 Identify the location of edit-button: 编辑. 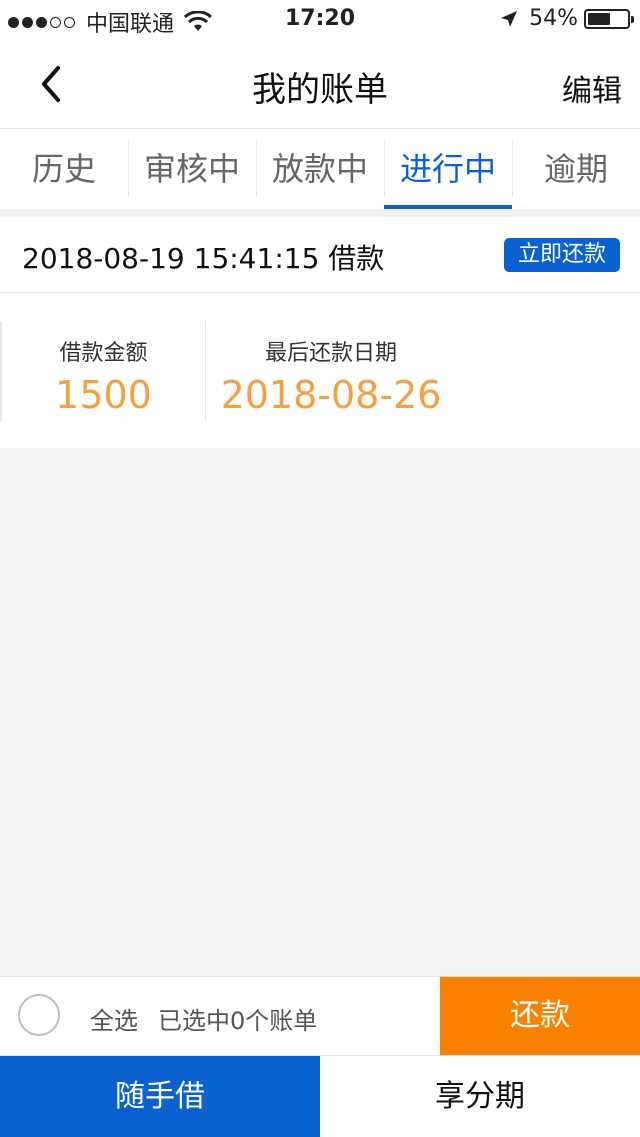
(592, 88).